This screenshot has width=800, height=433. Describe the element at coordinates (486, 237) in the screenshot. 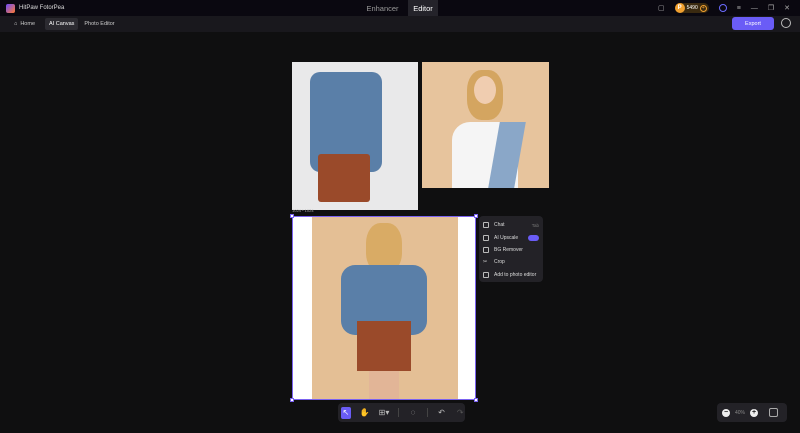

I see `upscale-icon` at that location.